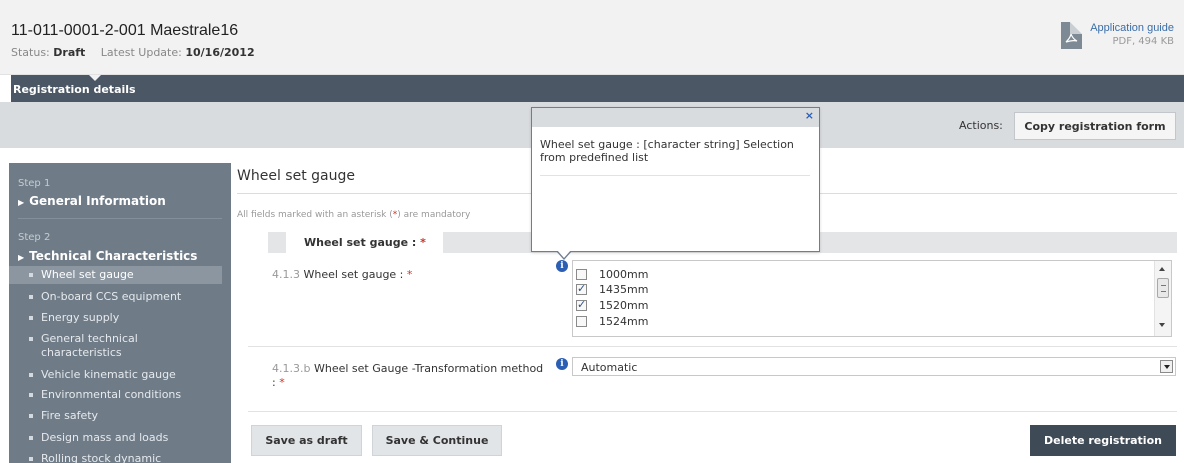  What do you see at coordinates (125, 30) in the screenshot?
I see `registration-title: 11-011-0001-2-001 Maestrale16` at bounding box center [125, 30].